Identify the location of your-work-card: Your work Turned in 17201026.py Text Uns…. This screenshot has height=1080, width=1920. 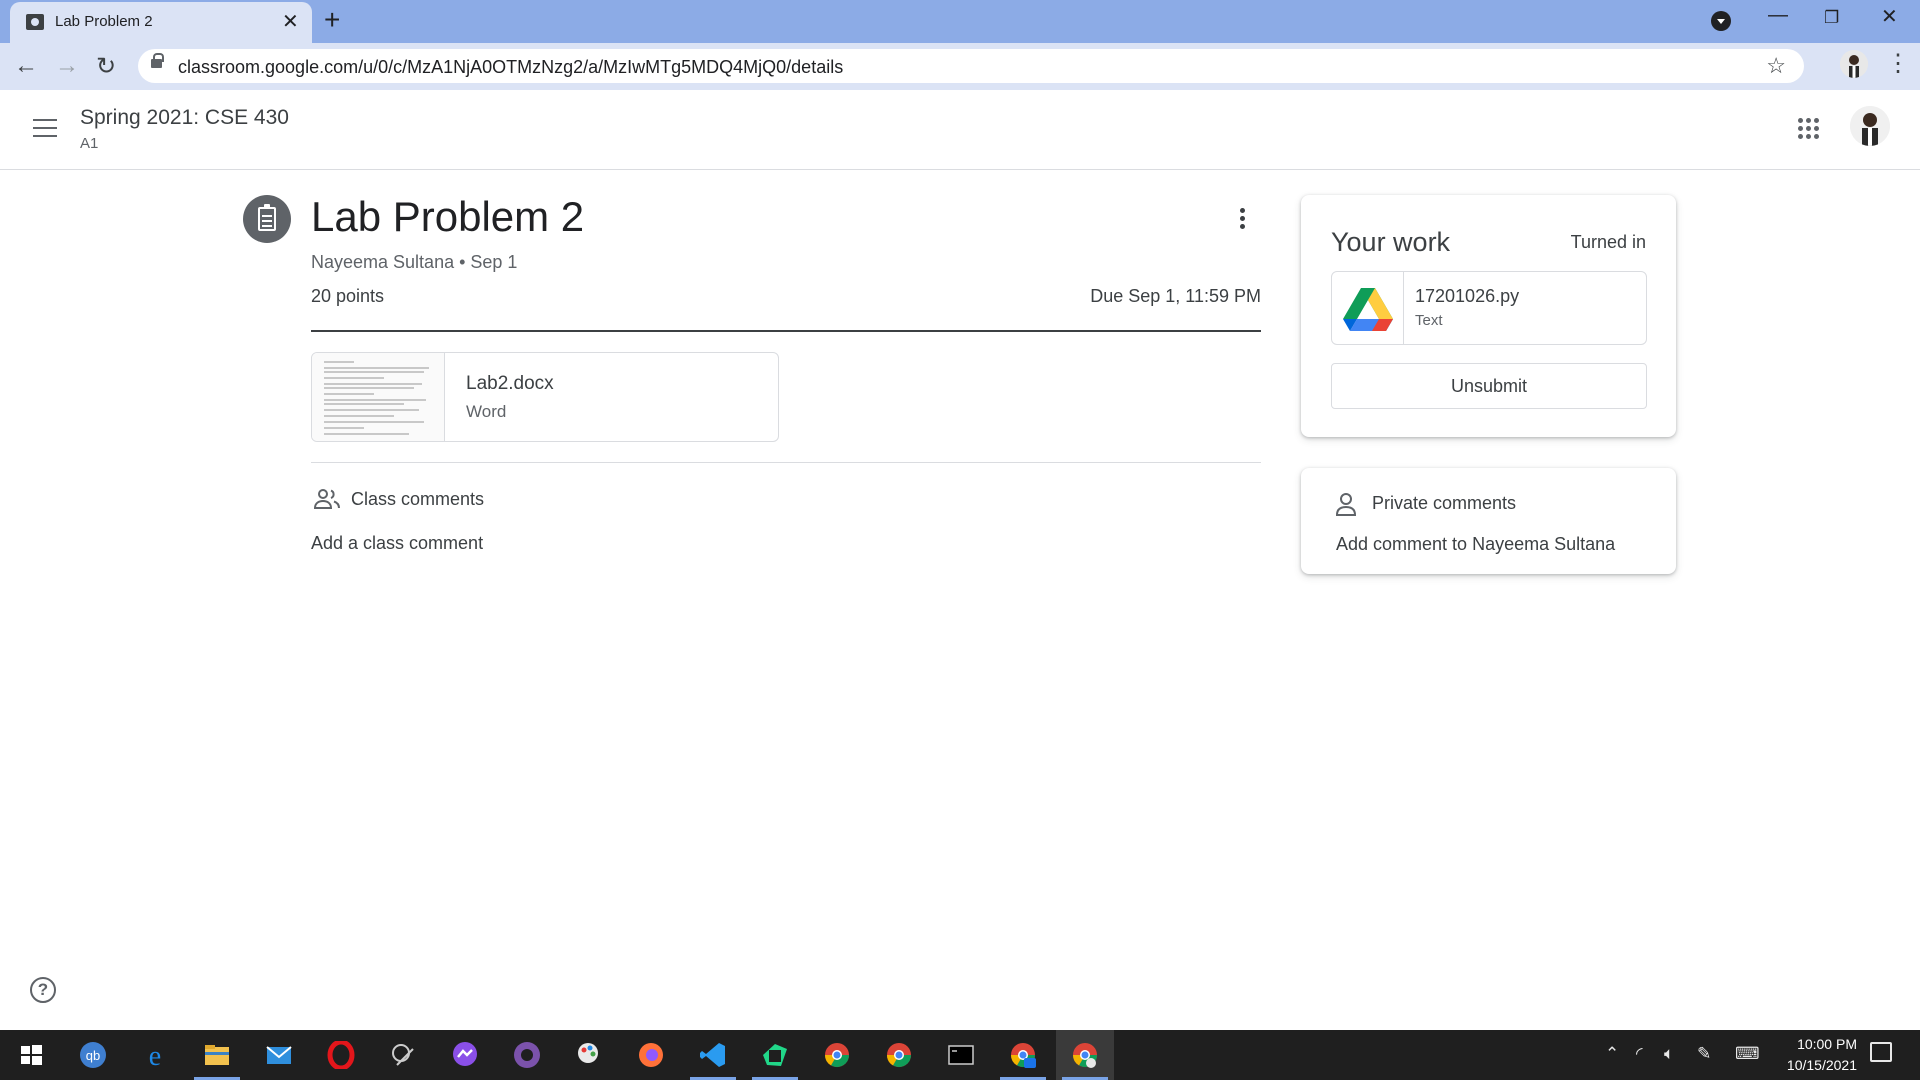
(1488, 316).